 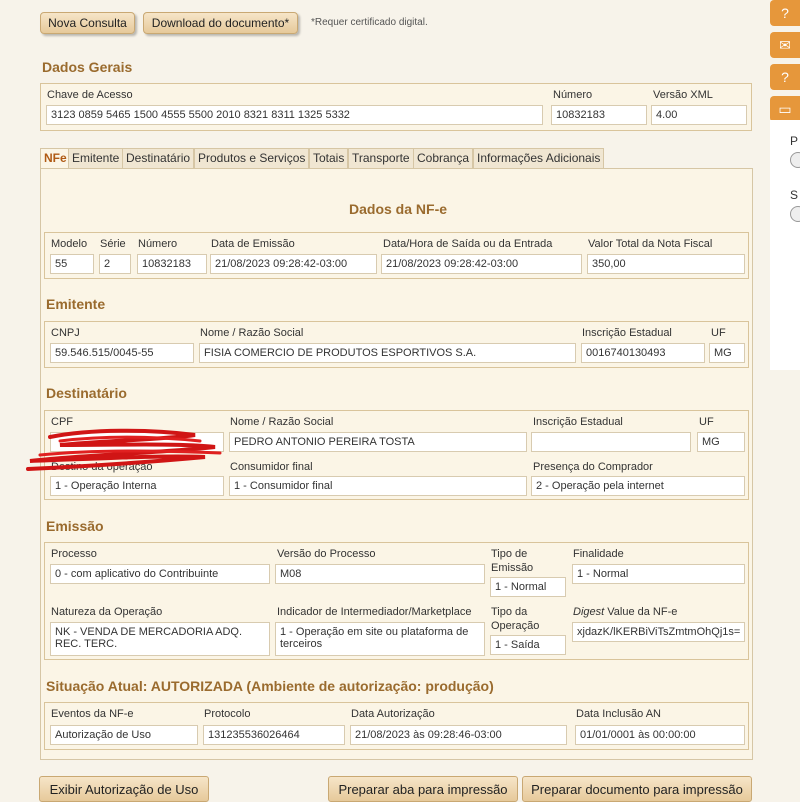 I want to click on natureza-line-2: REC. TERC., so click(x=86, y=644).